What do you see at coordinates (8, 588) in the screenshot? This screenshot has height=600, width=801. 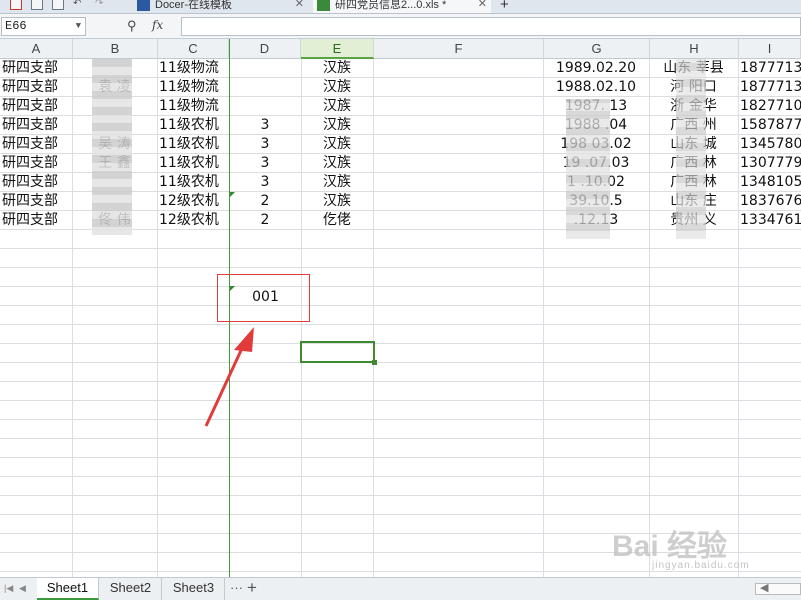 I see `first-sheet-icon: |◀` at bounding box center [8, 588].